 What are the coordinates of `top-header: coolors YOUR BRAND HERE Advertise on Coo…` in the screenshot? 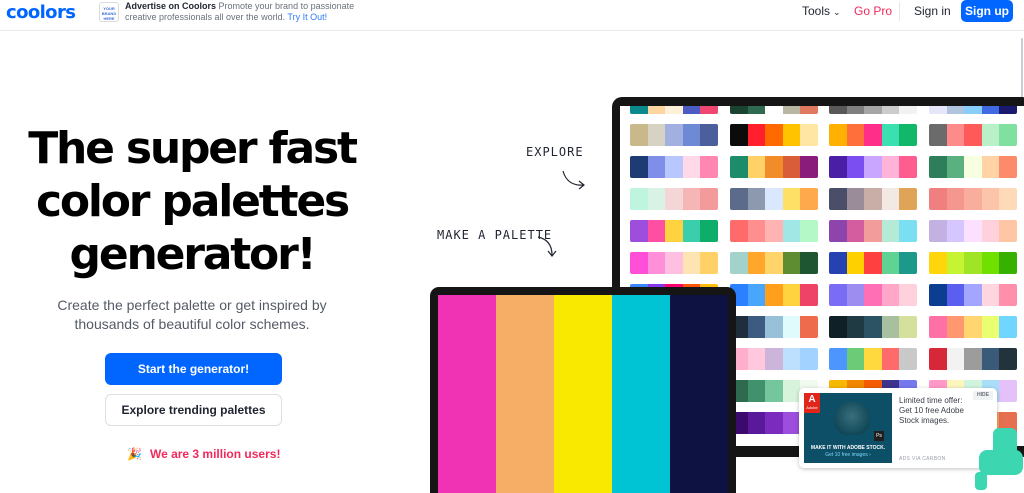 It's located at (512, 15).